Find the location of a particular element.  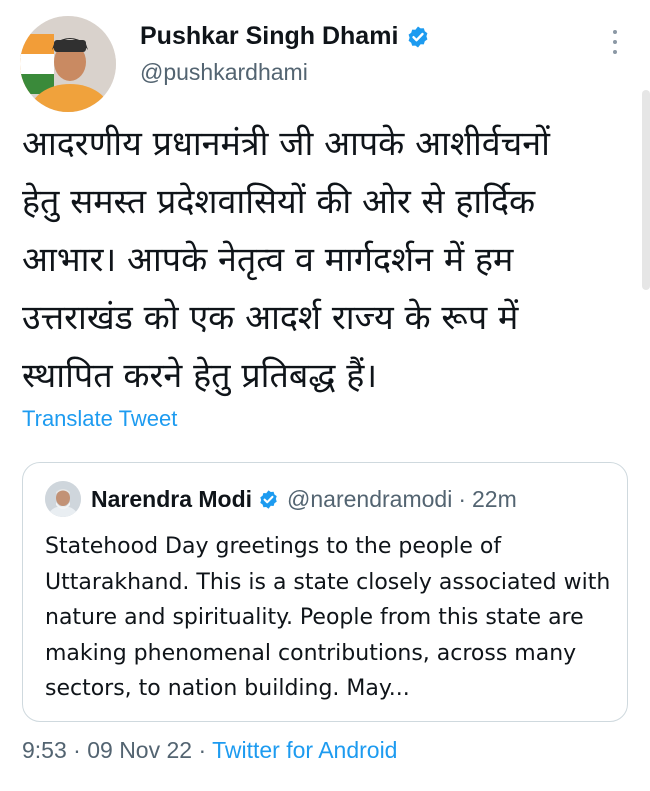

author-handle: @pushkardhami is located at coordinates (285, 72).